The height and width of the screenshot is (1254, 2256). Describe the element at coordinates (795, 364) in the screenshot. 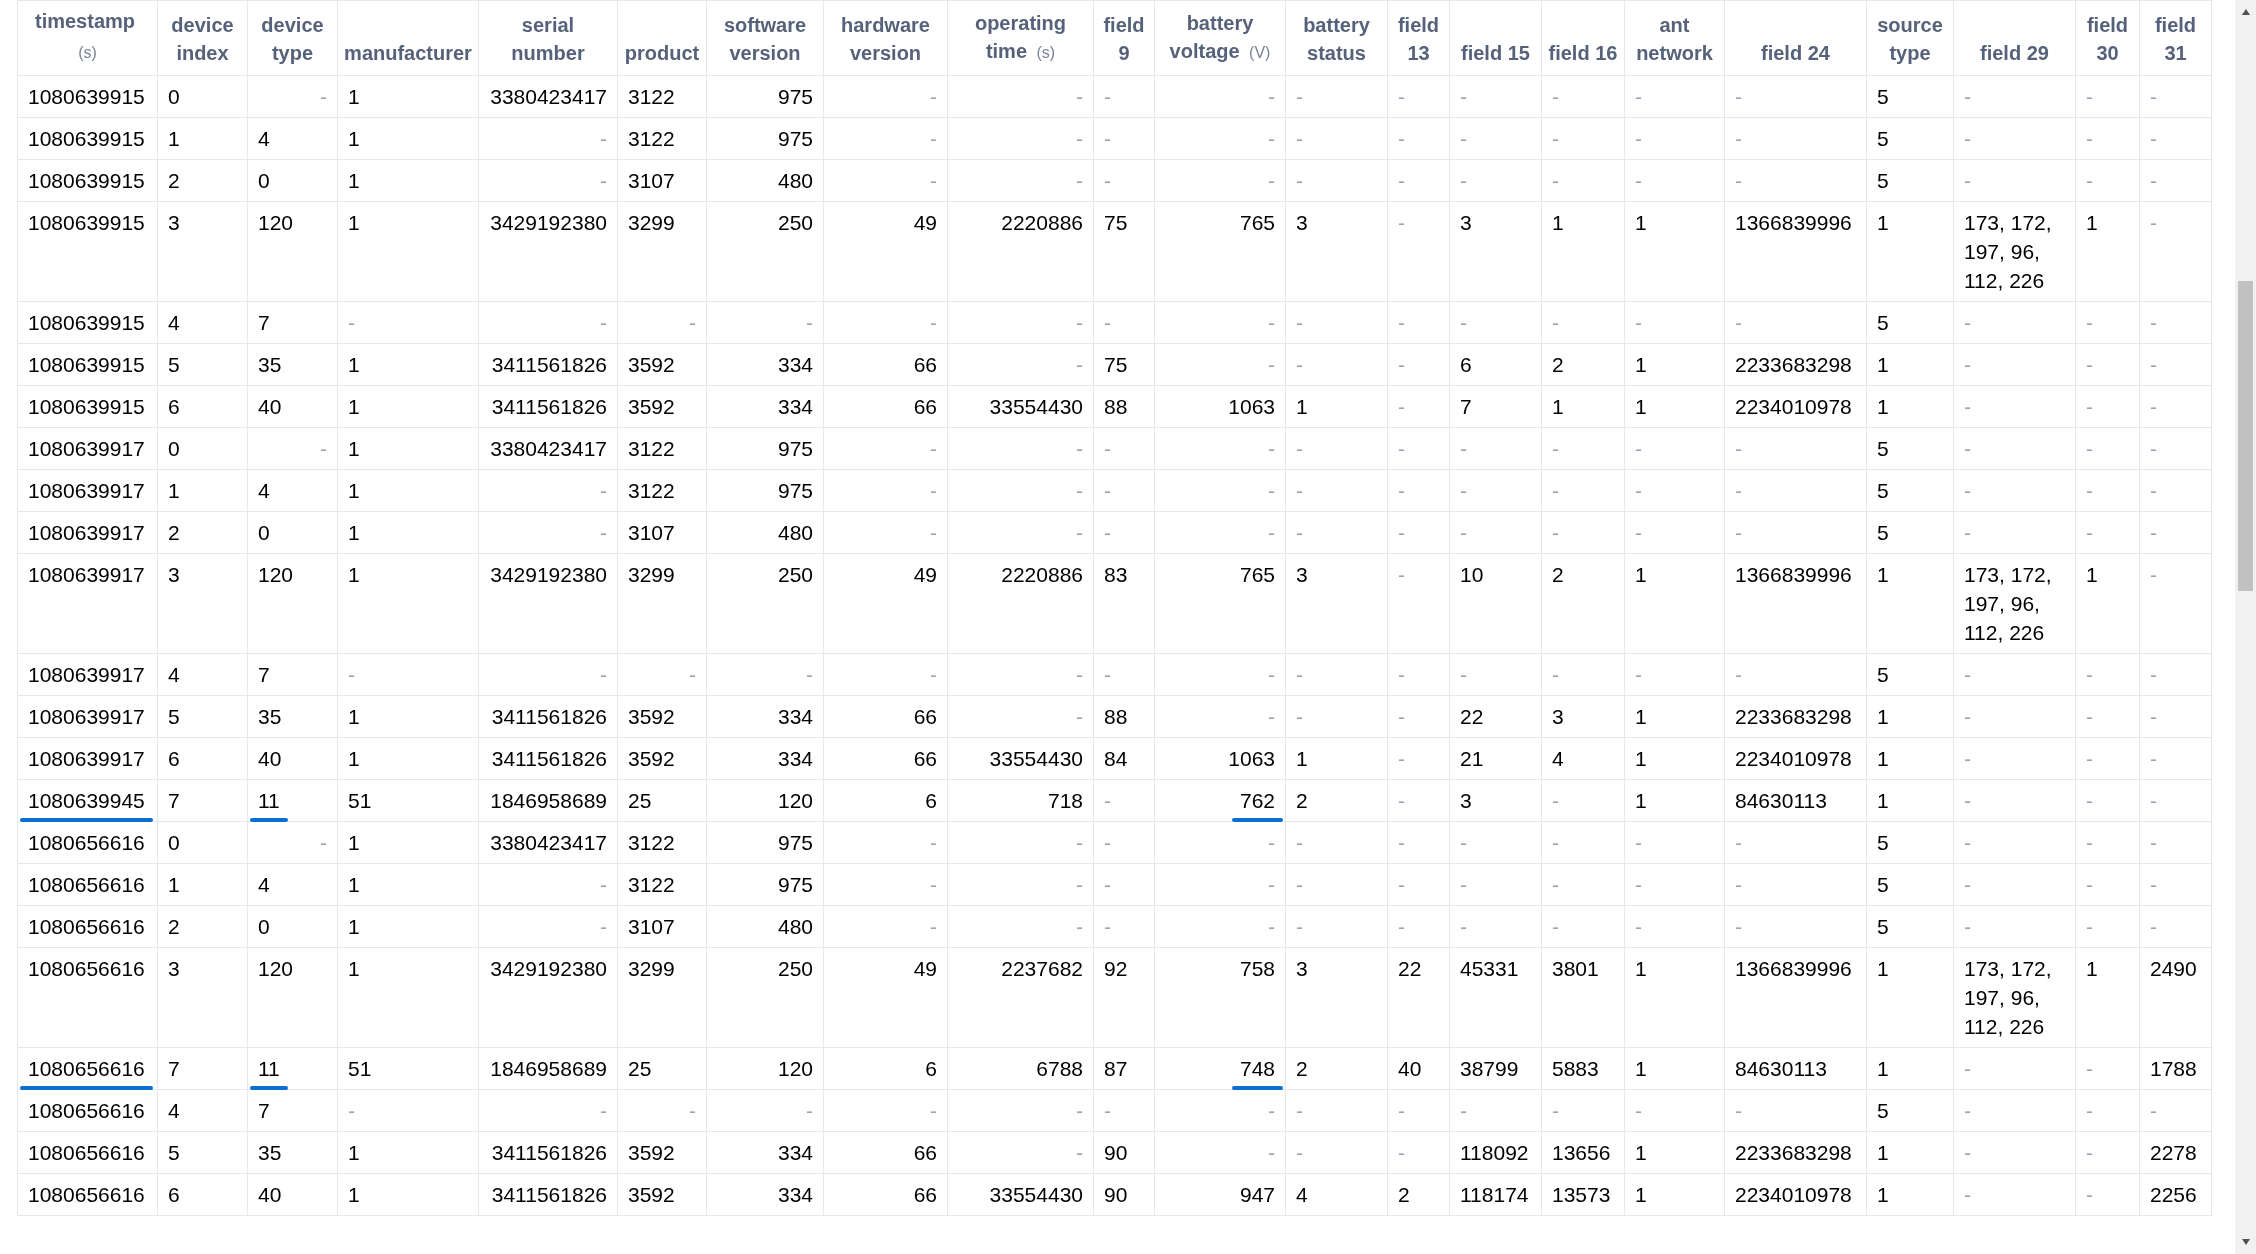

I see `table-cell: 334` at that location.